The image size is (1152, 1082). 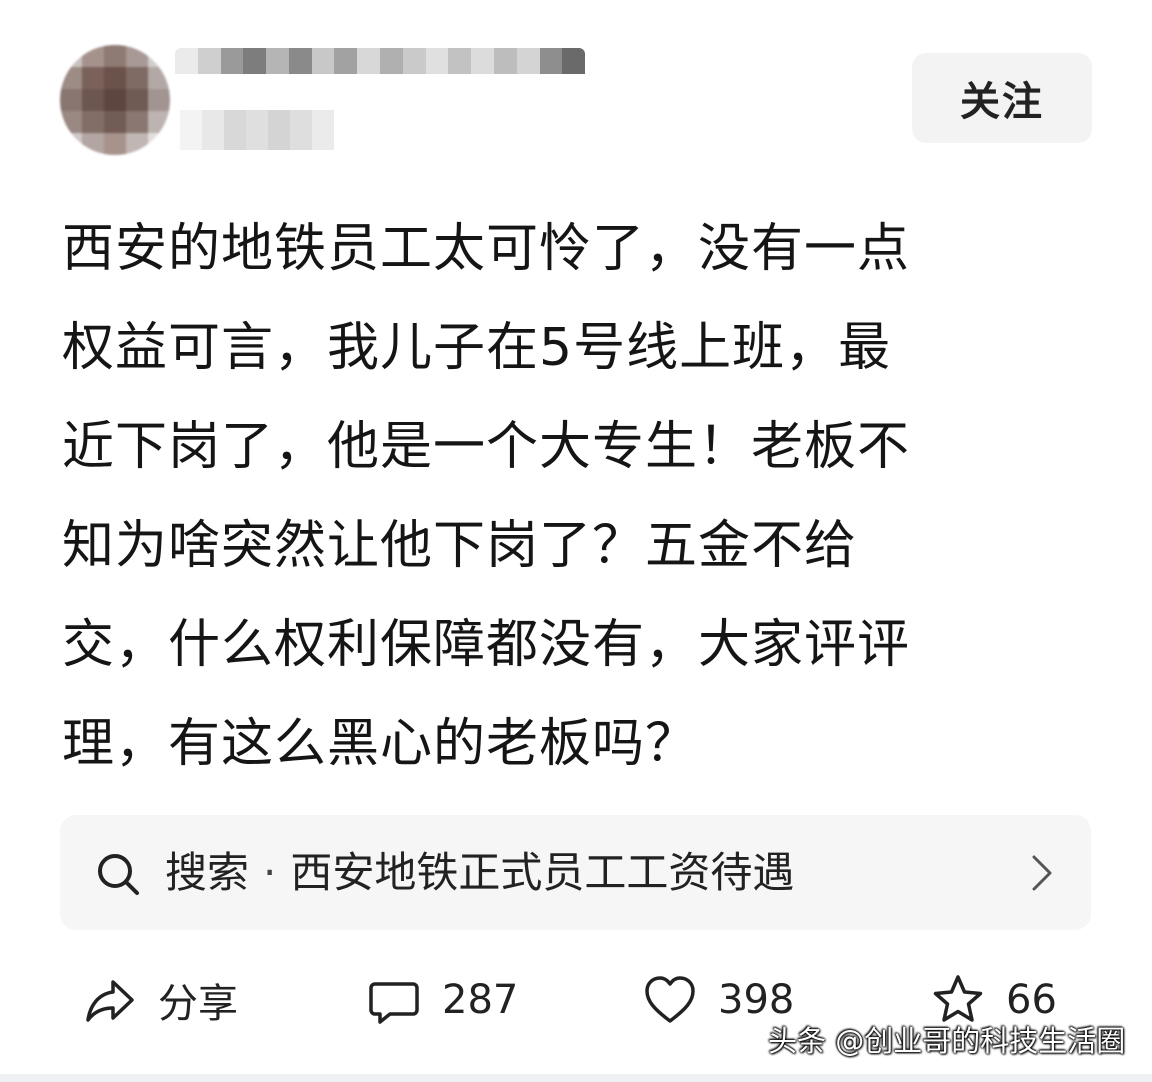 I want to click on avatar, so click(x=115, y=100).